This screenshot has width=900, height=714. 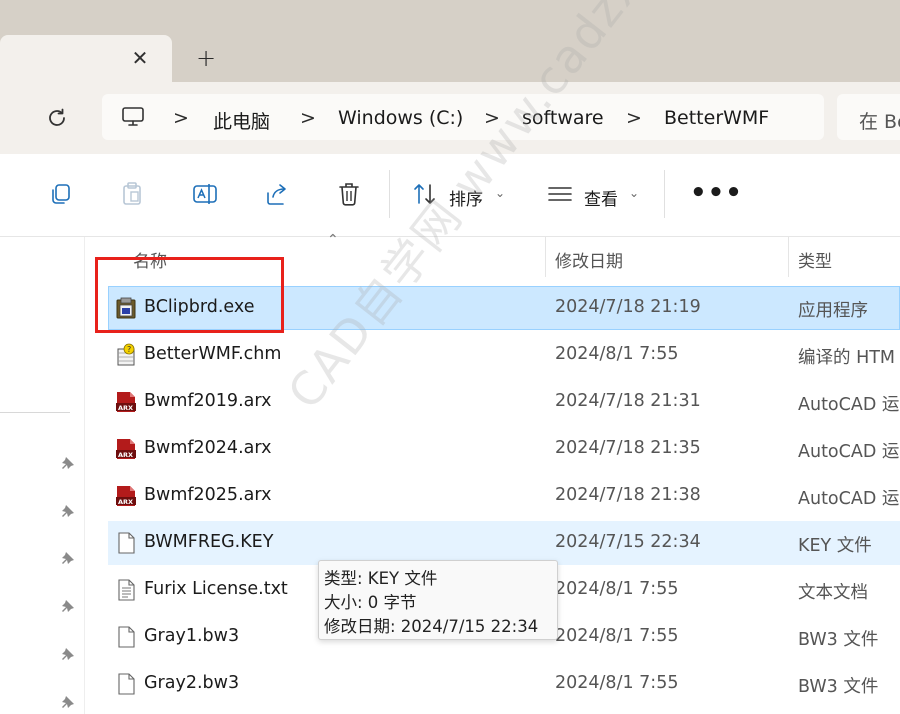 What do you see at coordinates (431, 626) in the screenshot?
I see `tooltip-modified: 修改日期: 2024/7/15 22:34` at bounding box center [431, 626].